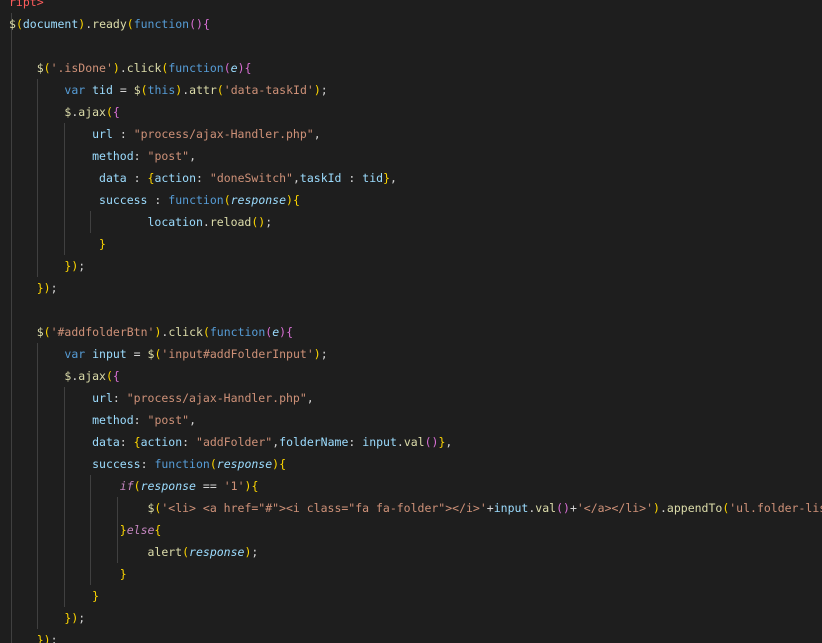 The image size is (822, 643). I want to click on code-line: alert(response);, so click(411, 552).